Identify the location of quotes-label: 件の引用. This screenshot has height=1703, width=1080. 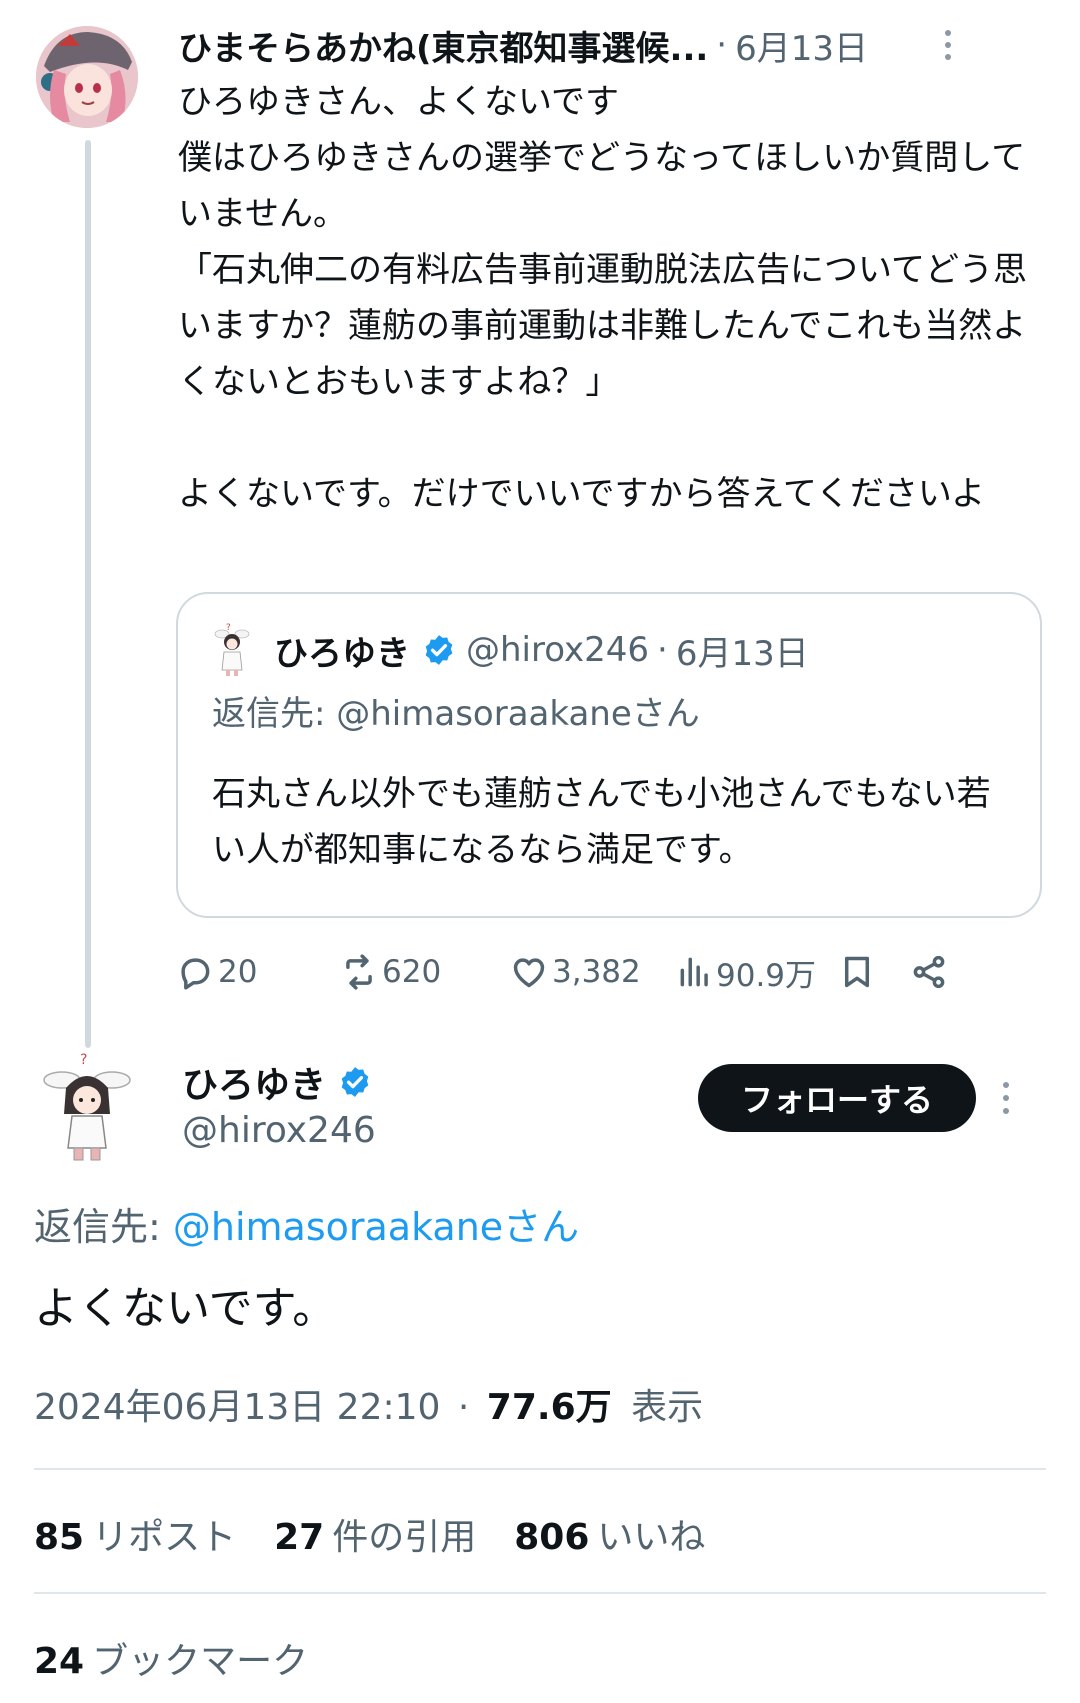
(404, 1537).